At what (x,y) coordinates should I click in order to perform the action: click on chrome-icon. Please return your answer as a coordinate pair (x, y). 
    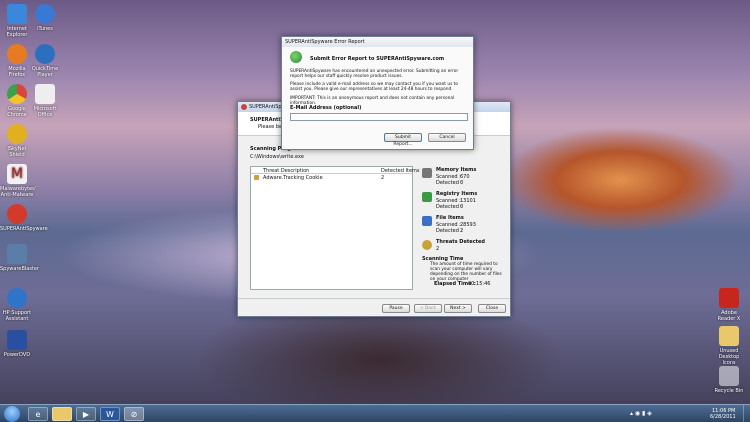
    Looking at the image, I should click on (17, 94).